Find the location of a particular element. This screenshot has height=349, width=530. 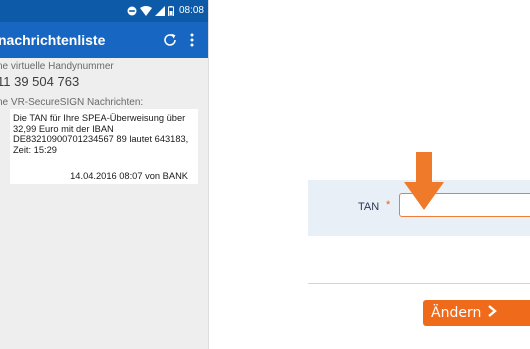

status-time: 08:08 is located at coordinates (191, 10).